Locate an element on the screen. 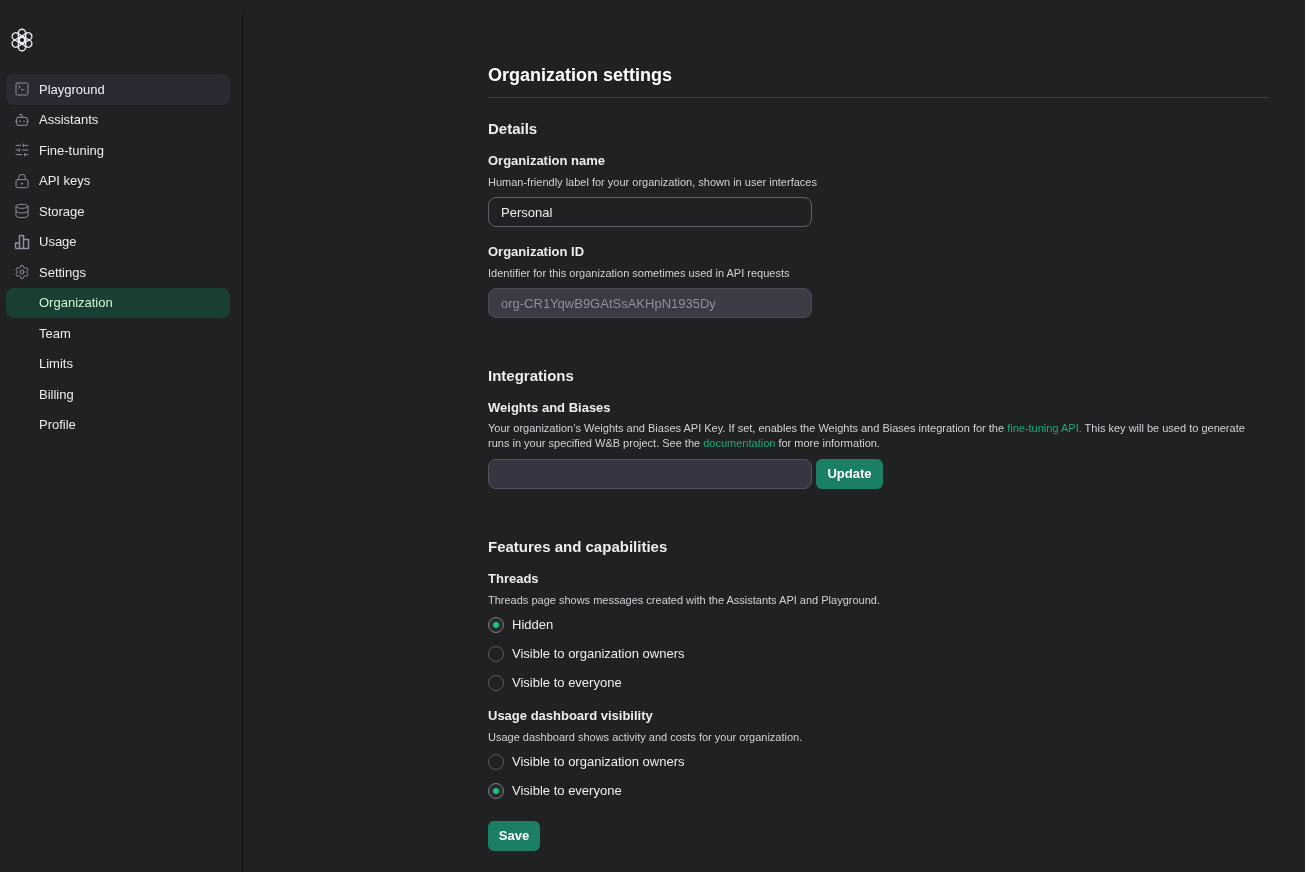 The image size is (1305, 872). lock-icon is located at coordinates (22, 180).